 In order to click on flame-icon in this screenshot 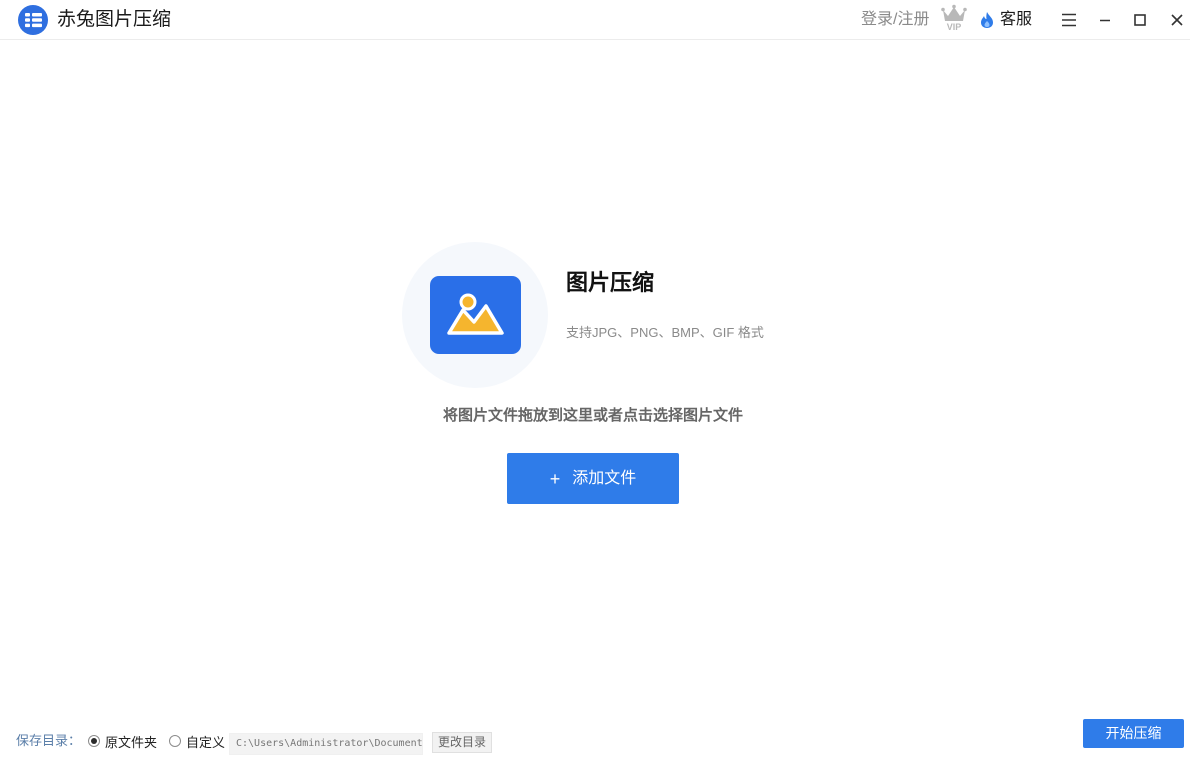, I will do `click(987, 20)`.